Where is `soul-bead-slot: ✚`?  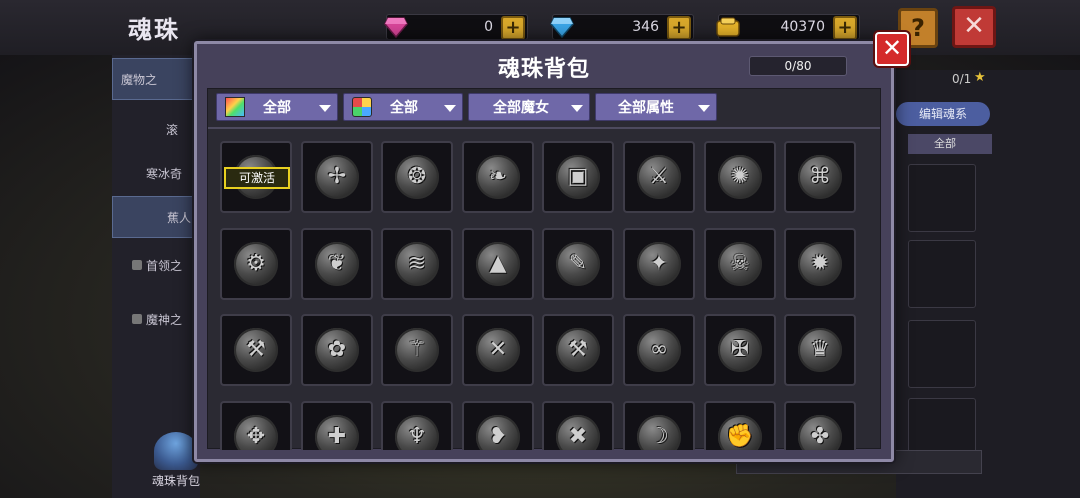 soul-bead-slot: ✚ is located at coordinates (337, 425).